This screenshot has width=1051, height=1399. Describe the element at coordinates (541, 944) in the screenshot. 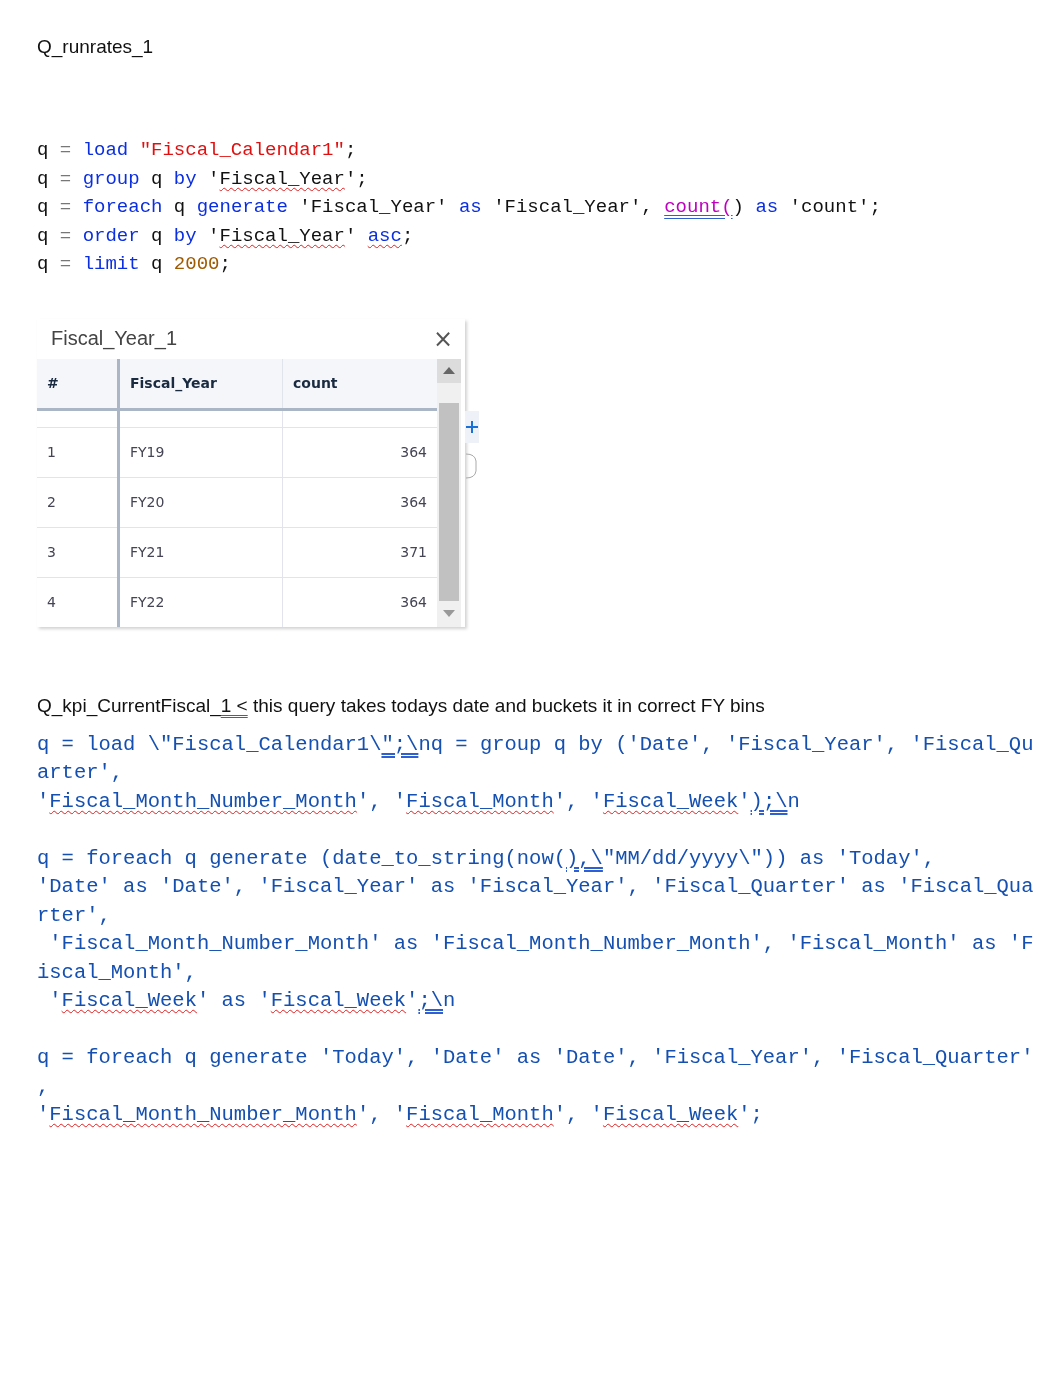

I see `code-line: 'Fiscal_Month_Number_Month' as 'Fiscal_Month_Number_Month', 'Fiscal_Month' as 'F` at that location.